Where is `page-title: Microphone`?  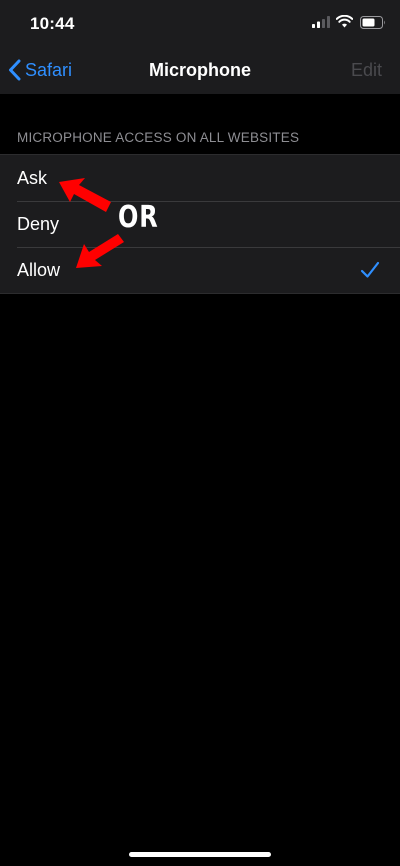
page-title: Microphone is located at coordinates (200, 70).